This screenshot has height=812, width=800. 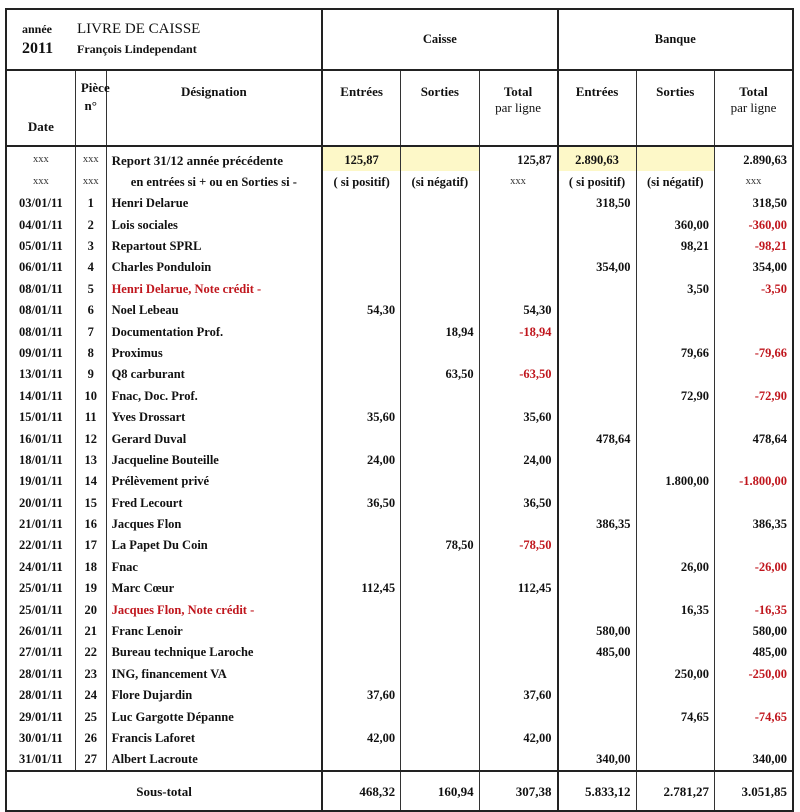 What do you see at coordinates (90, 717) in the screenshot?
I see `entry-piece: 25` at bounding box center [90, 717].